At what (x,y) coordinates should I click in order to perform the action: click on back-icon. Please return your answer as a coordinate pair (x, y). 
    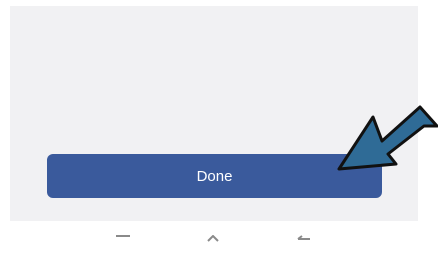
    Looking at the image, I should click on (304, 239).